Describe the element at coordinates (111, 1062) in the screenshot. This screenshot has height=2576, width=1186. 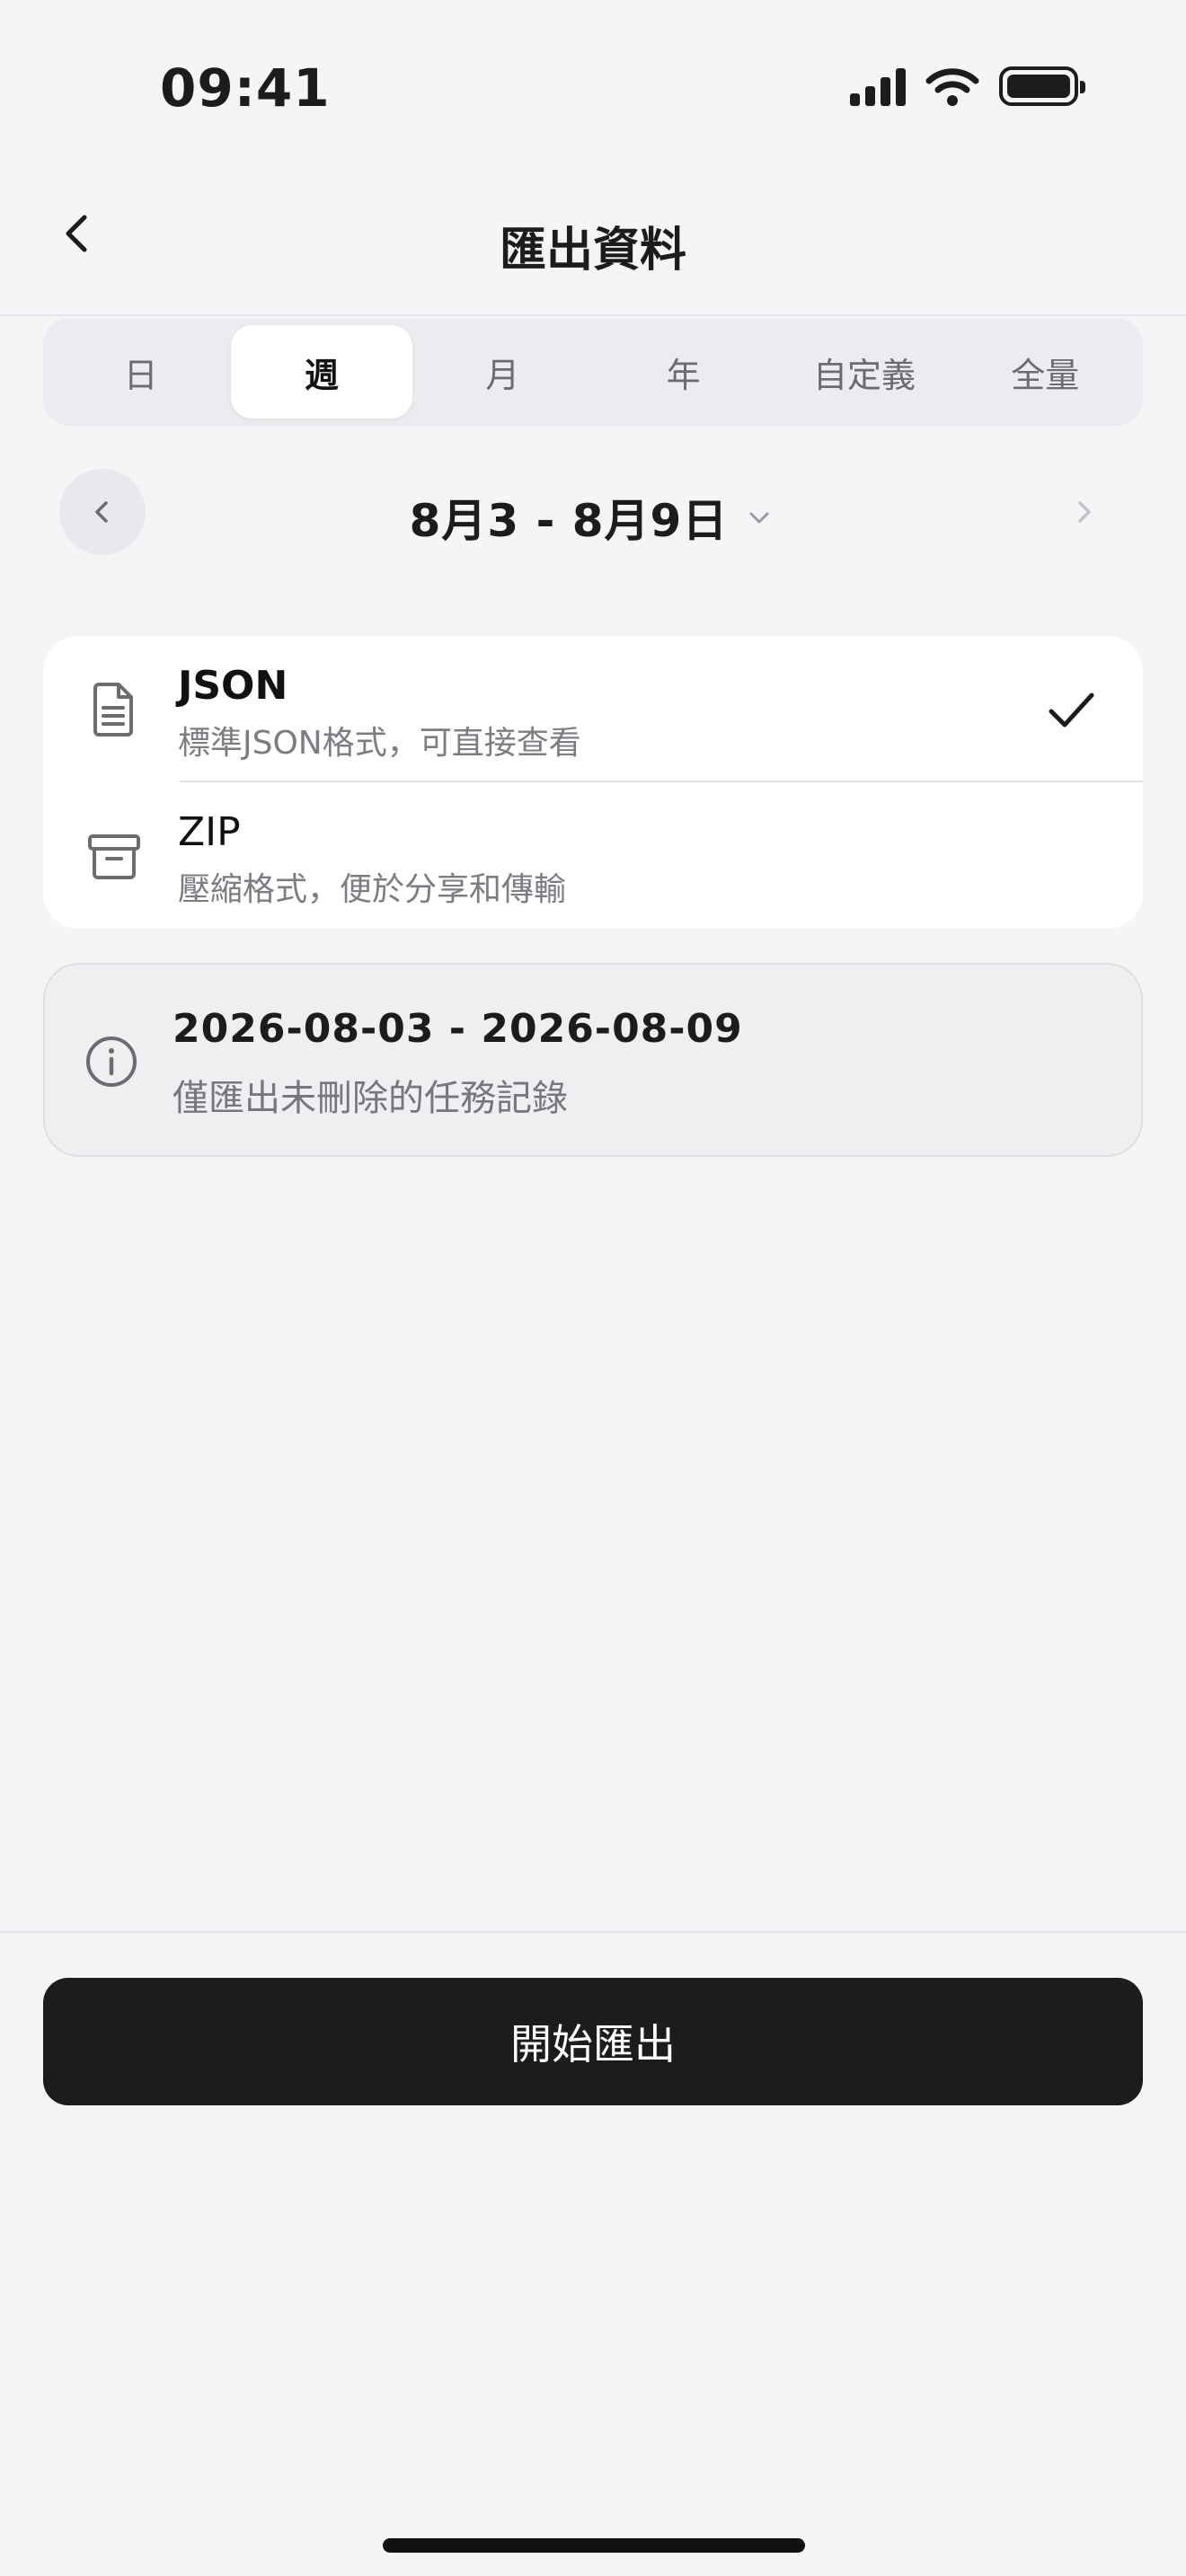
I see `info-icon` at that location.